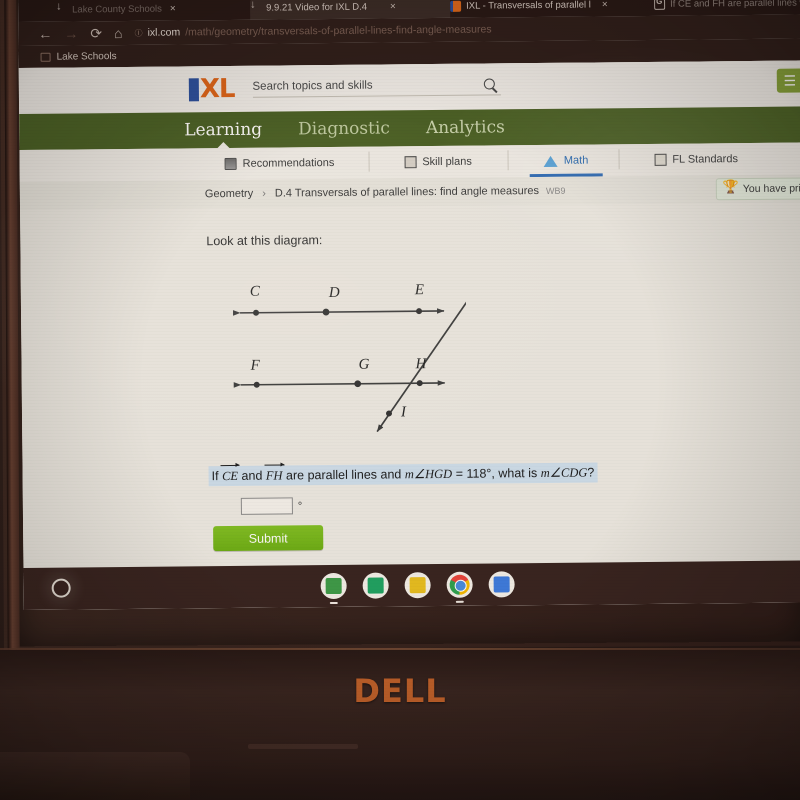 The image size is (800, 800). What do you see at coordinates (215, 476) in the screenshot?
I see `question-if: If` at bounding box center [215, 476].